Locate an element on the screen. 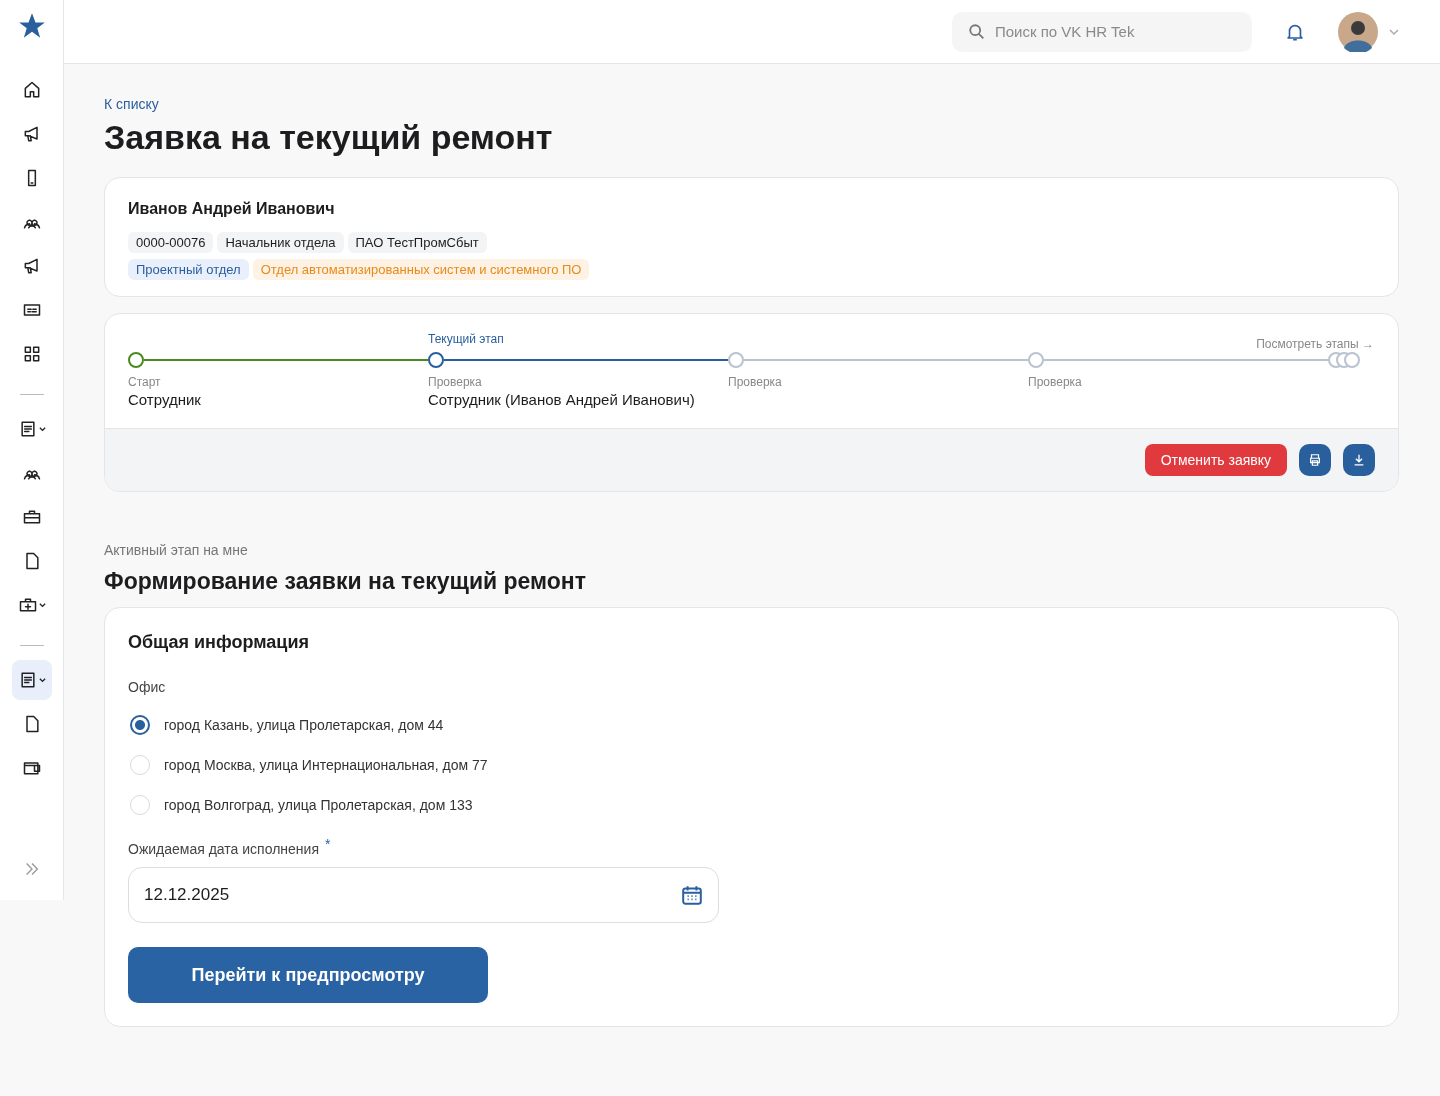  stage-person: Сотрудник (Иванов Андрей Иванович) is located at coordinates (562, 399).